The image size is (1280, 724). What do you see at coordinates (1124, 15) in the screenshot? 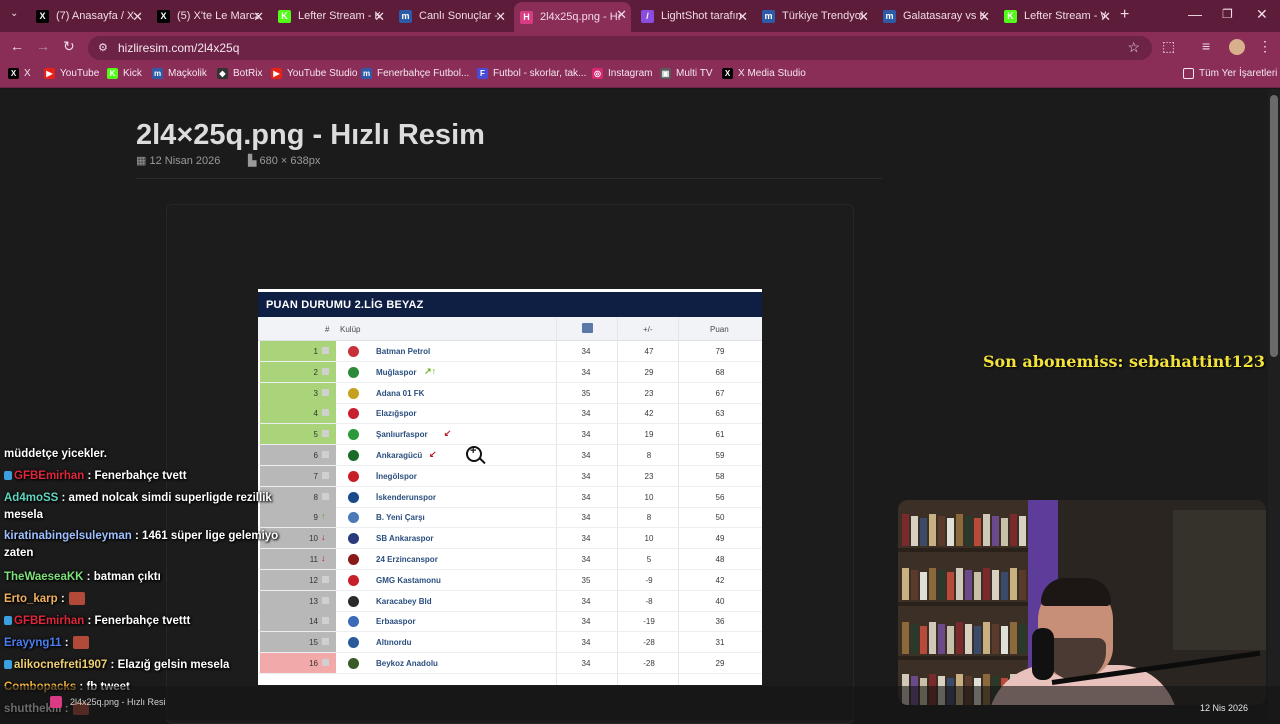
I see `new-tab-icon: +` at bounding box center [1124, 15].